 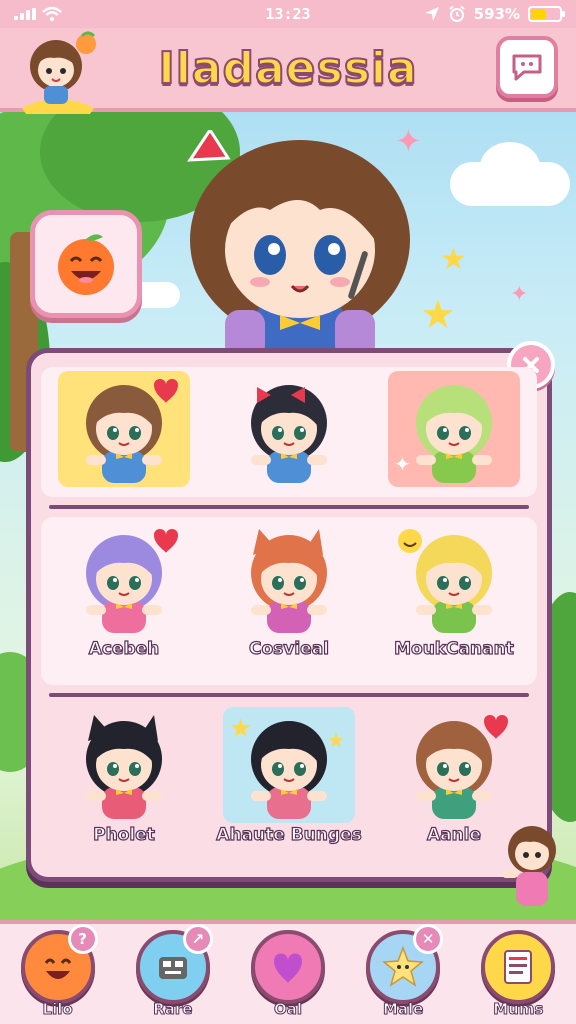 What do you see at coordinates (173, 1009) in the screenshot?
I see `nav-label: Rare` at bounding box center [173, 1009].